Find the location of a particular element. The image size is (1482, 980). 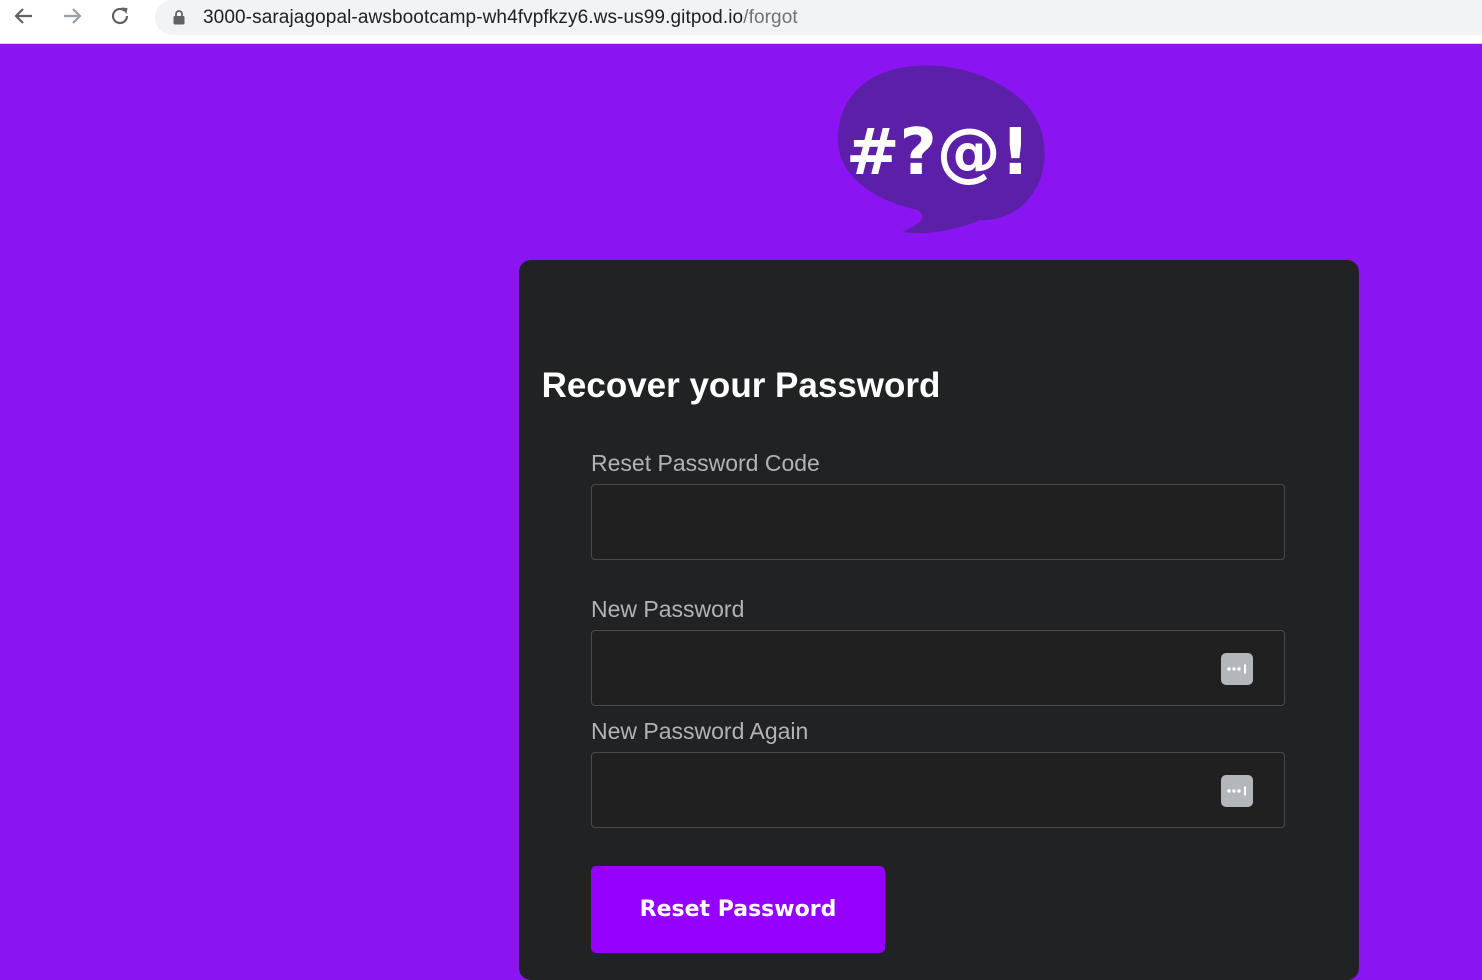

reload-icon is located at coordinates (120, 16).